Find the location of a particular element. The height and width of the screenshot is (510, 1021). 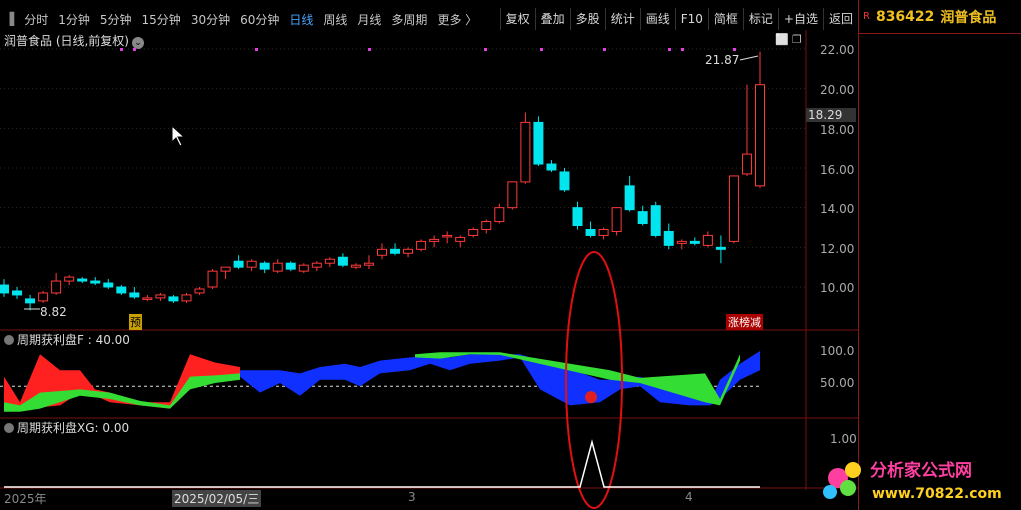

statistics-button: 统计 is located at coordinates (622, 19).